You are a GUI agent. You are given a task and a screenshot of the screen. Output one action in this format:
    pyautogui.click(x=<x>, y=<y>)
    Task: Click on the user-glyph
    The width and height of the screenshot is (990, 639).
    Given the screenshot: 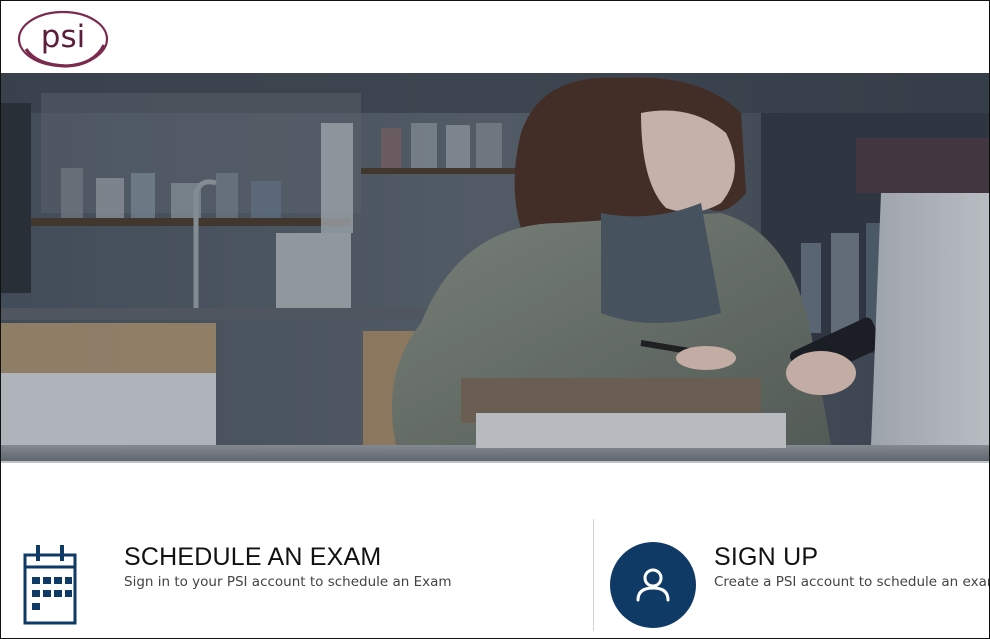 What is the action you would take?
    pyautogui.click(x=653, y=585)
    